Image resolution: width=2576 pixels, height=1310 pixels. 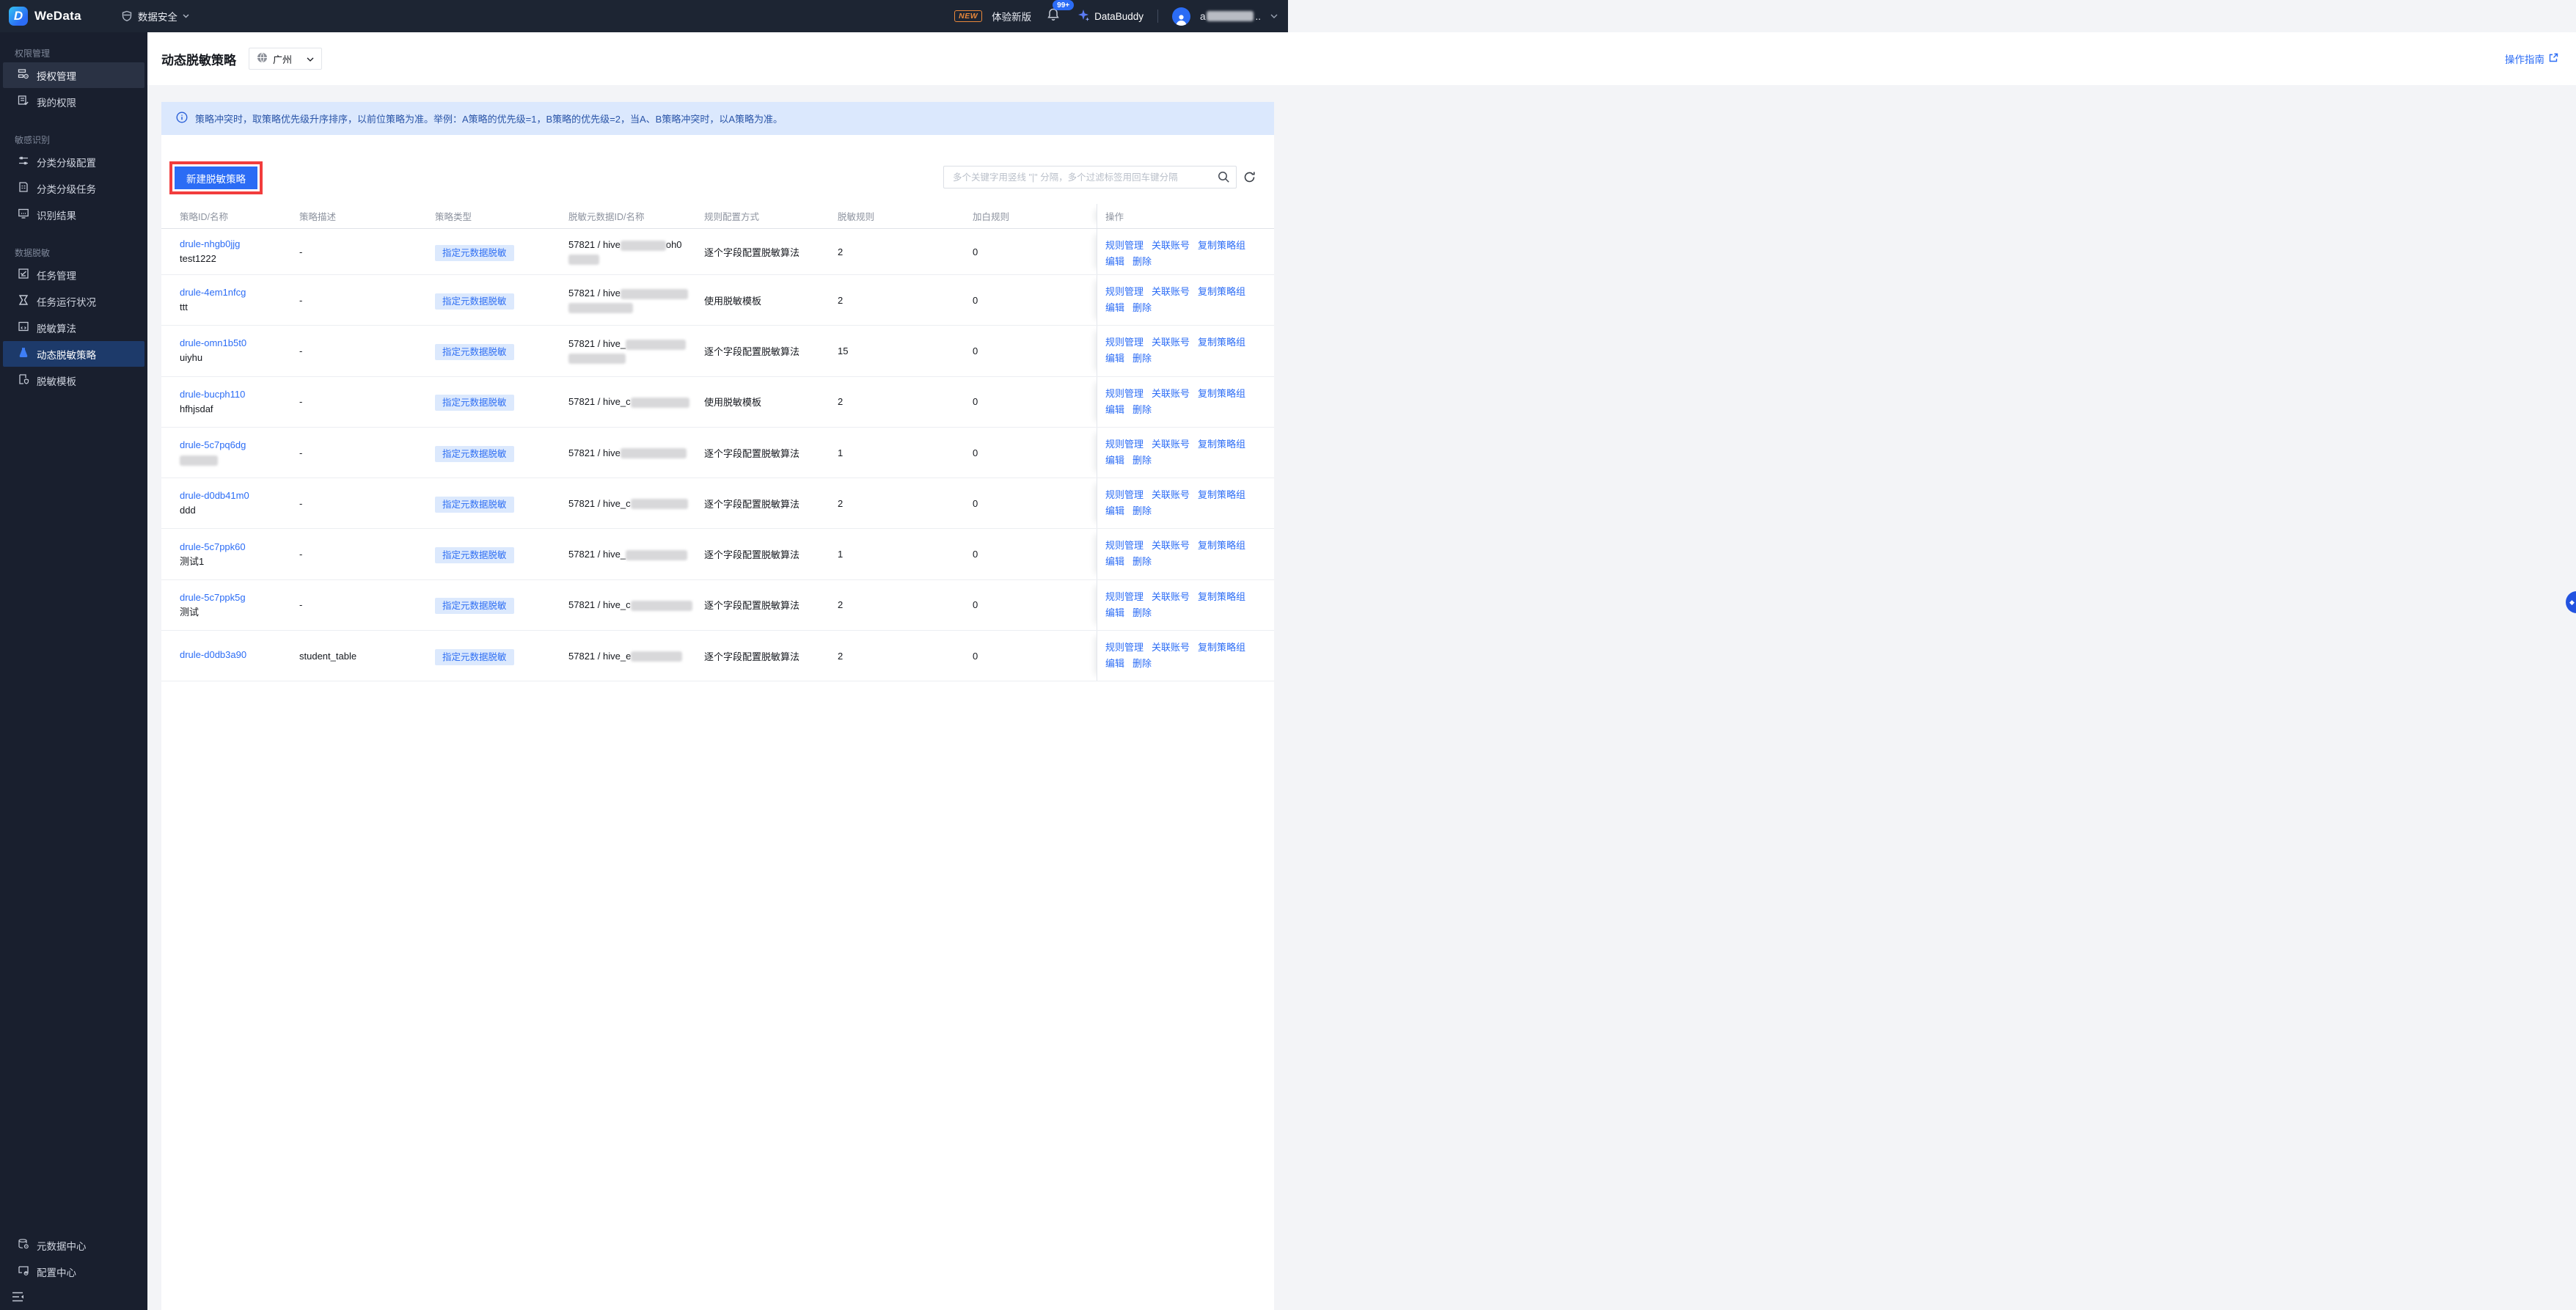 I want to click on sidebar-item-classification-config: 分类分级配置, so click(x=73, y=162).